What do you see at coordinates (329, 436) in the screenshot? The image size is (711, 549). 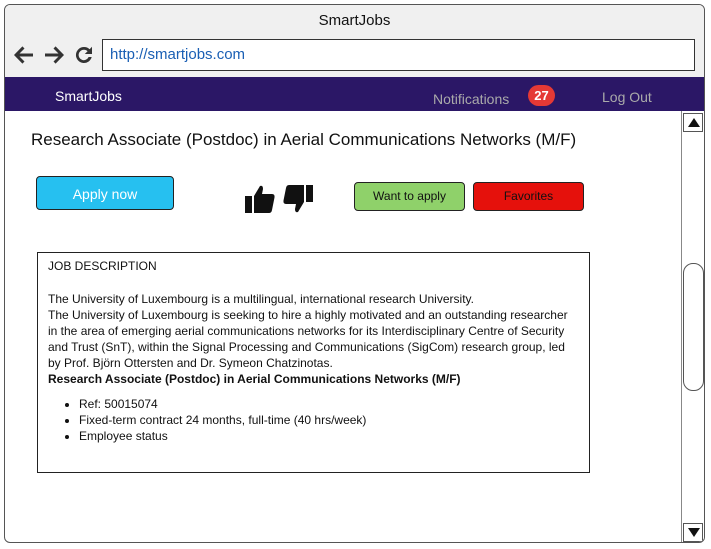 I see `list-item: Employee status` at bounding box center [329, 436].